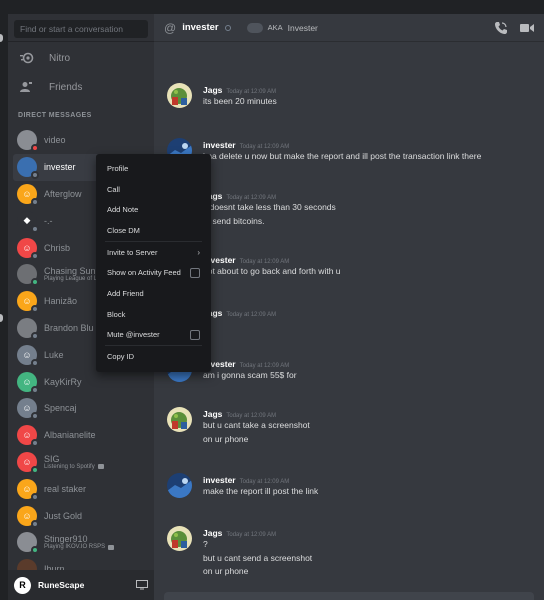 The width and height of the screenshot is (544, 600). I want to click on dm-name: KayKirRy, so click(63, 381).